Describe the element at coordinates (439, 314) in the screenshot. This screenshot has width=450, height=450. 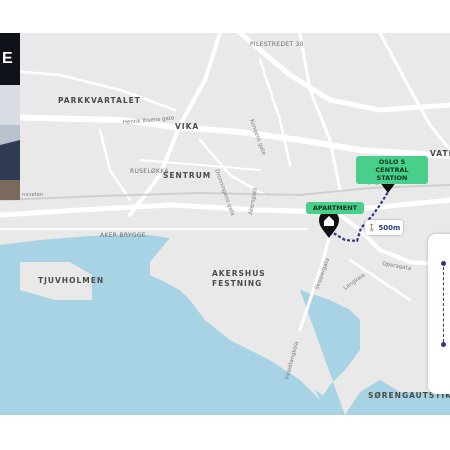
I see `route-card` at that location.